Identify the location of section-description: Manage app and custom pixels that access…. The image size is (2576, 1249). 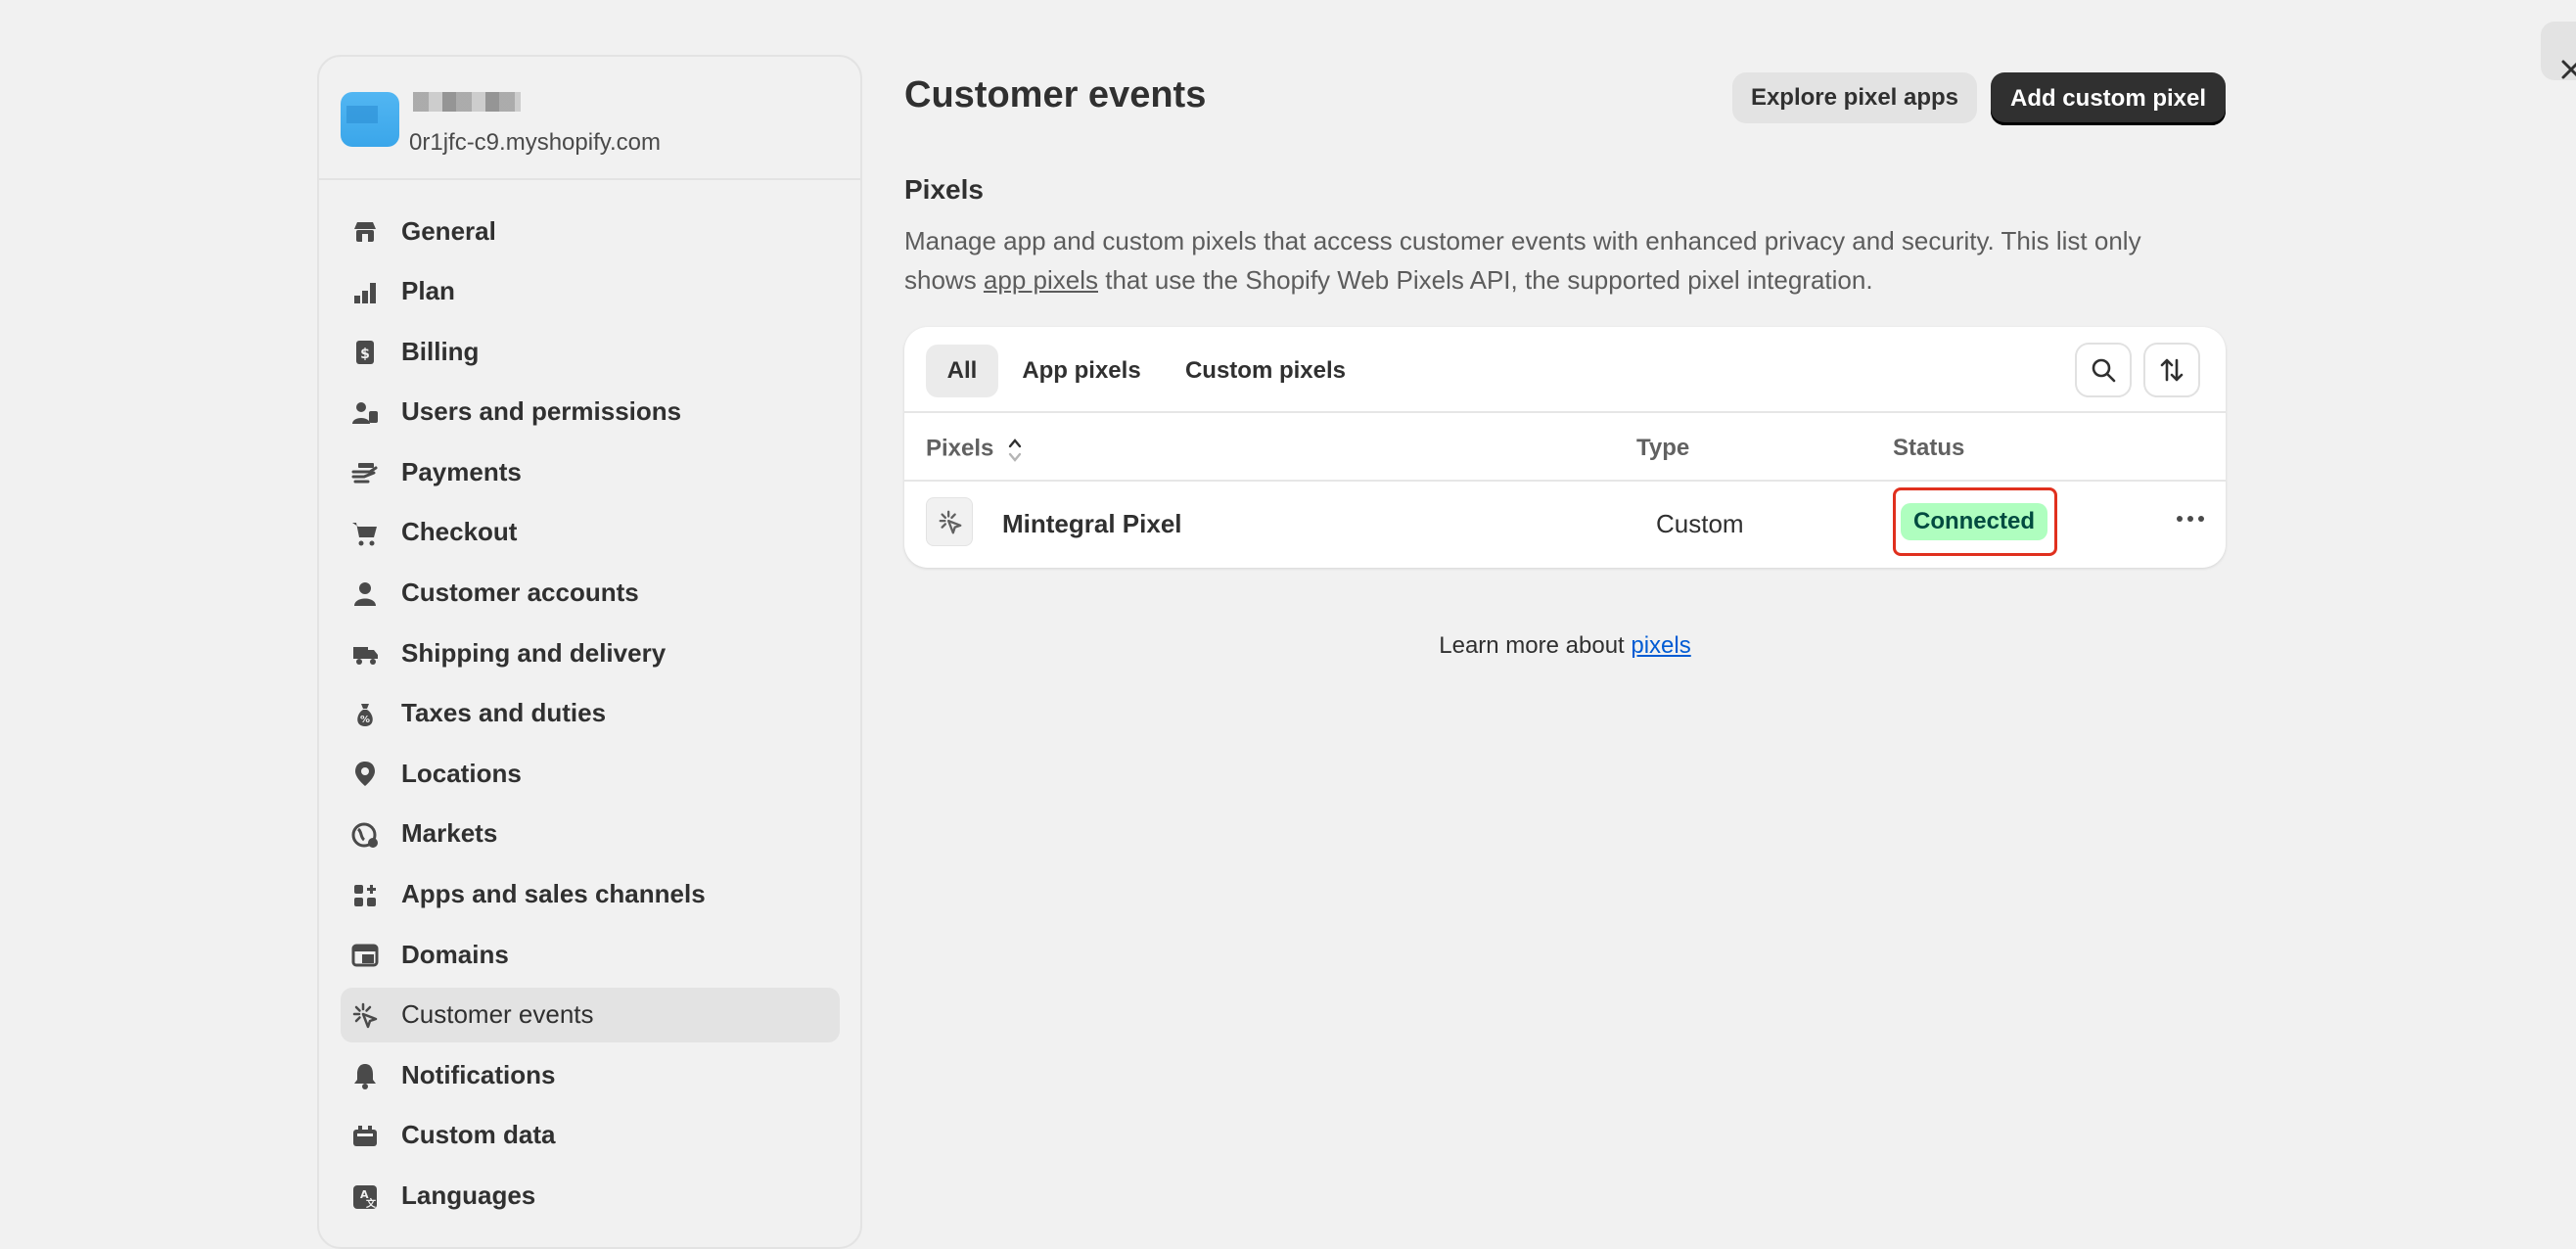
(1560, 260).